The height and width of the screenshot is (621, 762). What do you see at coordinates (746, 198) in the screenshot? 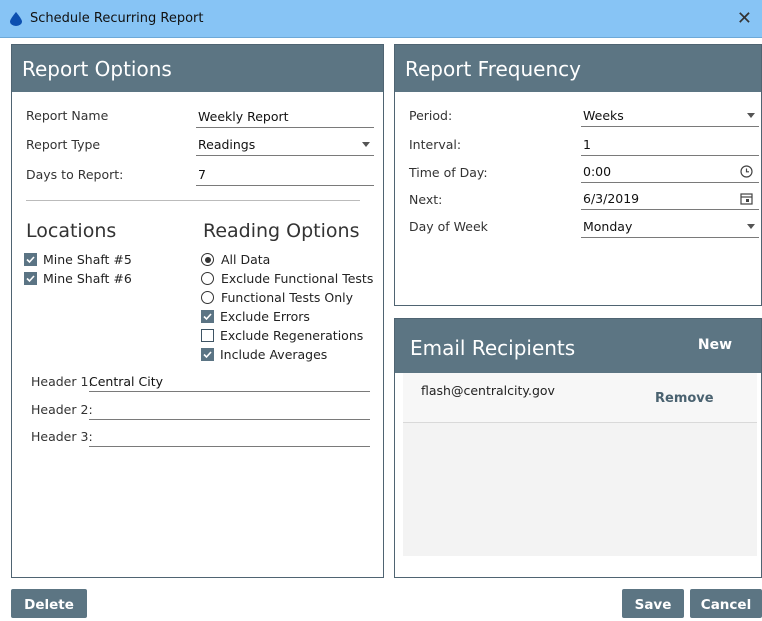
I see `calendar-icon` at bounding box center [746, 198].